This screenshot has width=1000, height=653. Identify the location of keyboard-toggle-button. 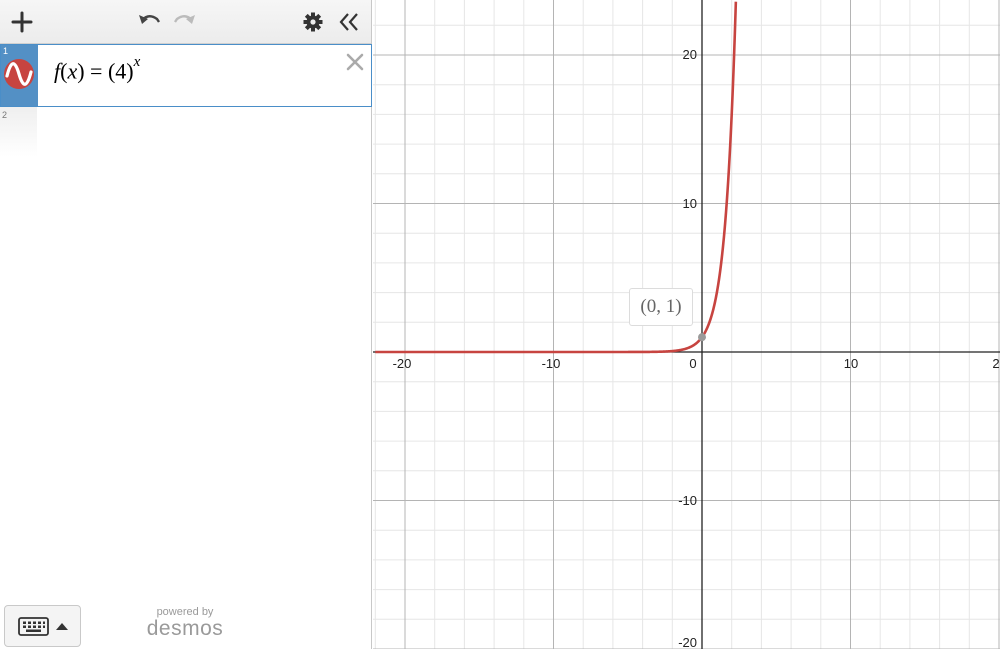
(42, 626).